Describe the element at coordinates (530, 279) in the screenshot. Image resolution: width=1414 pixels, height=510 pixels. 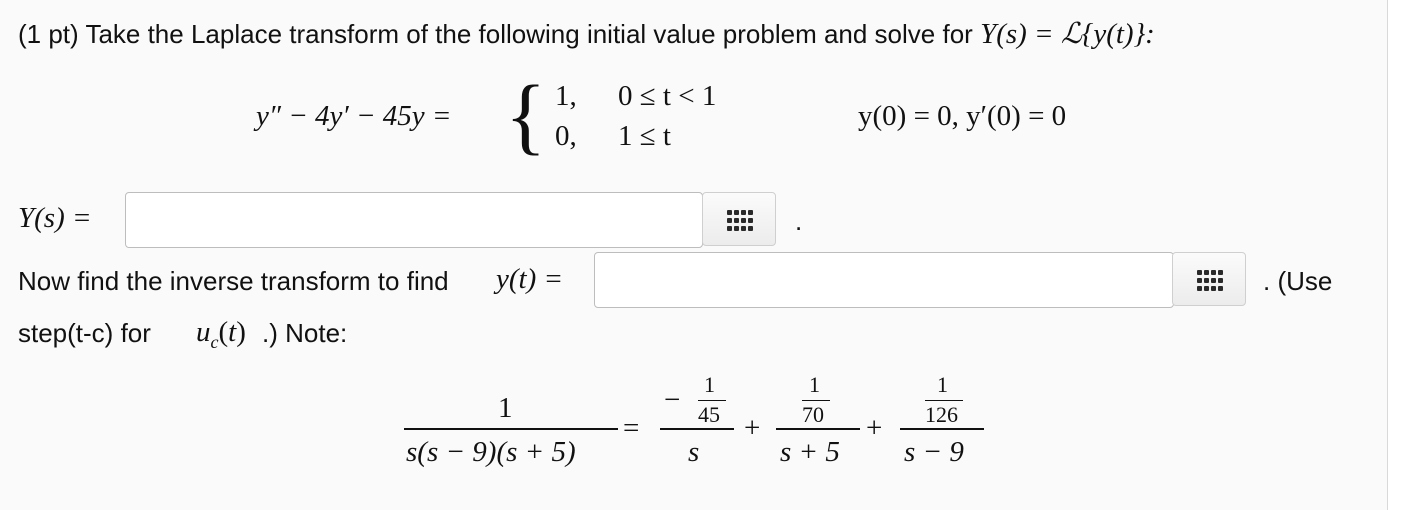
I see `answer2-label-math: y(t) =` at that location.